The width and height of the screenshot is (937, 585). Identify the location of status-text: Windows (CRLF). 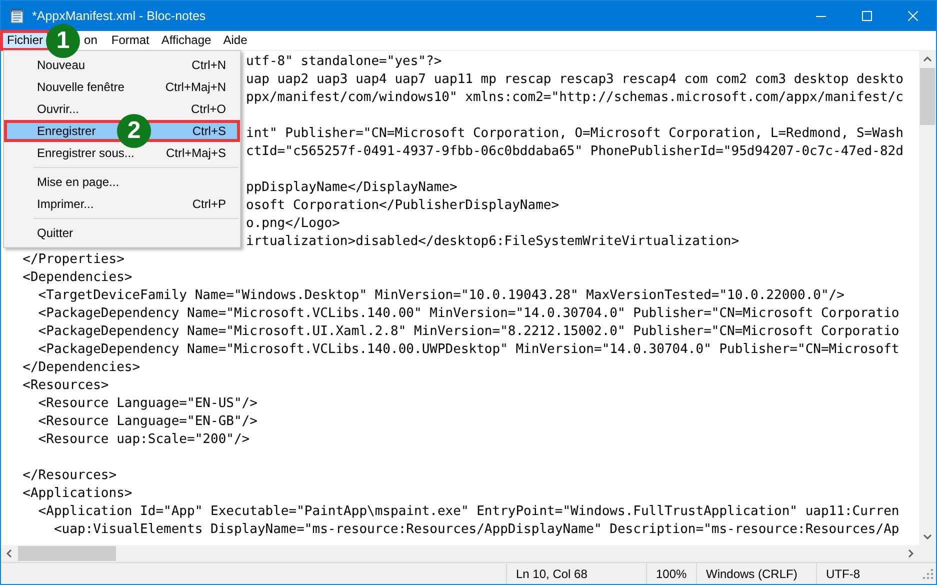
(756, 573).